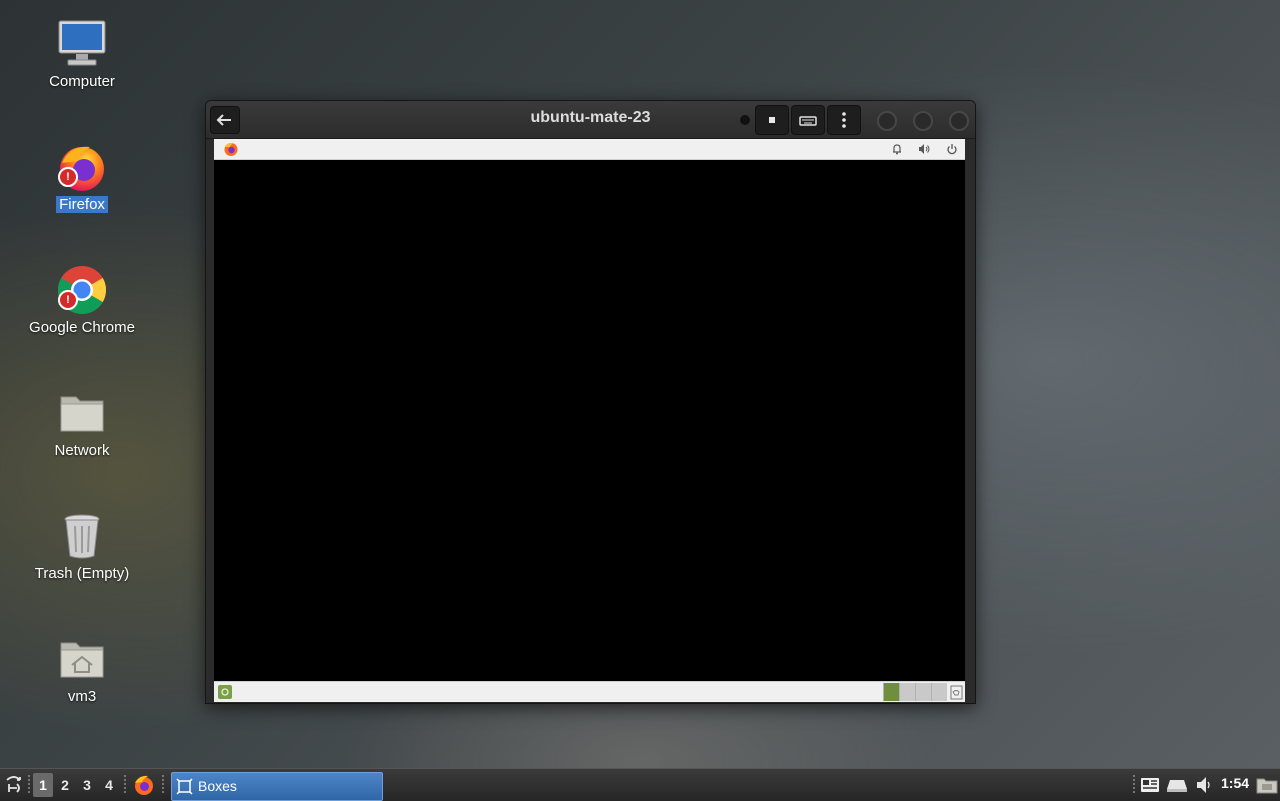 Image resolution: width=1280 pixels, height=801 pixels. What do you see at coordinates (184, 786) in the screenshot?
I see `boxes-icon` at bounding box center [184, 786].